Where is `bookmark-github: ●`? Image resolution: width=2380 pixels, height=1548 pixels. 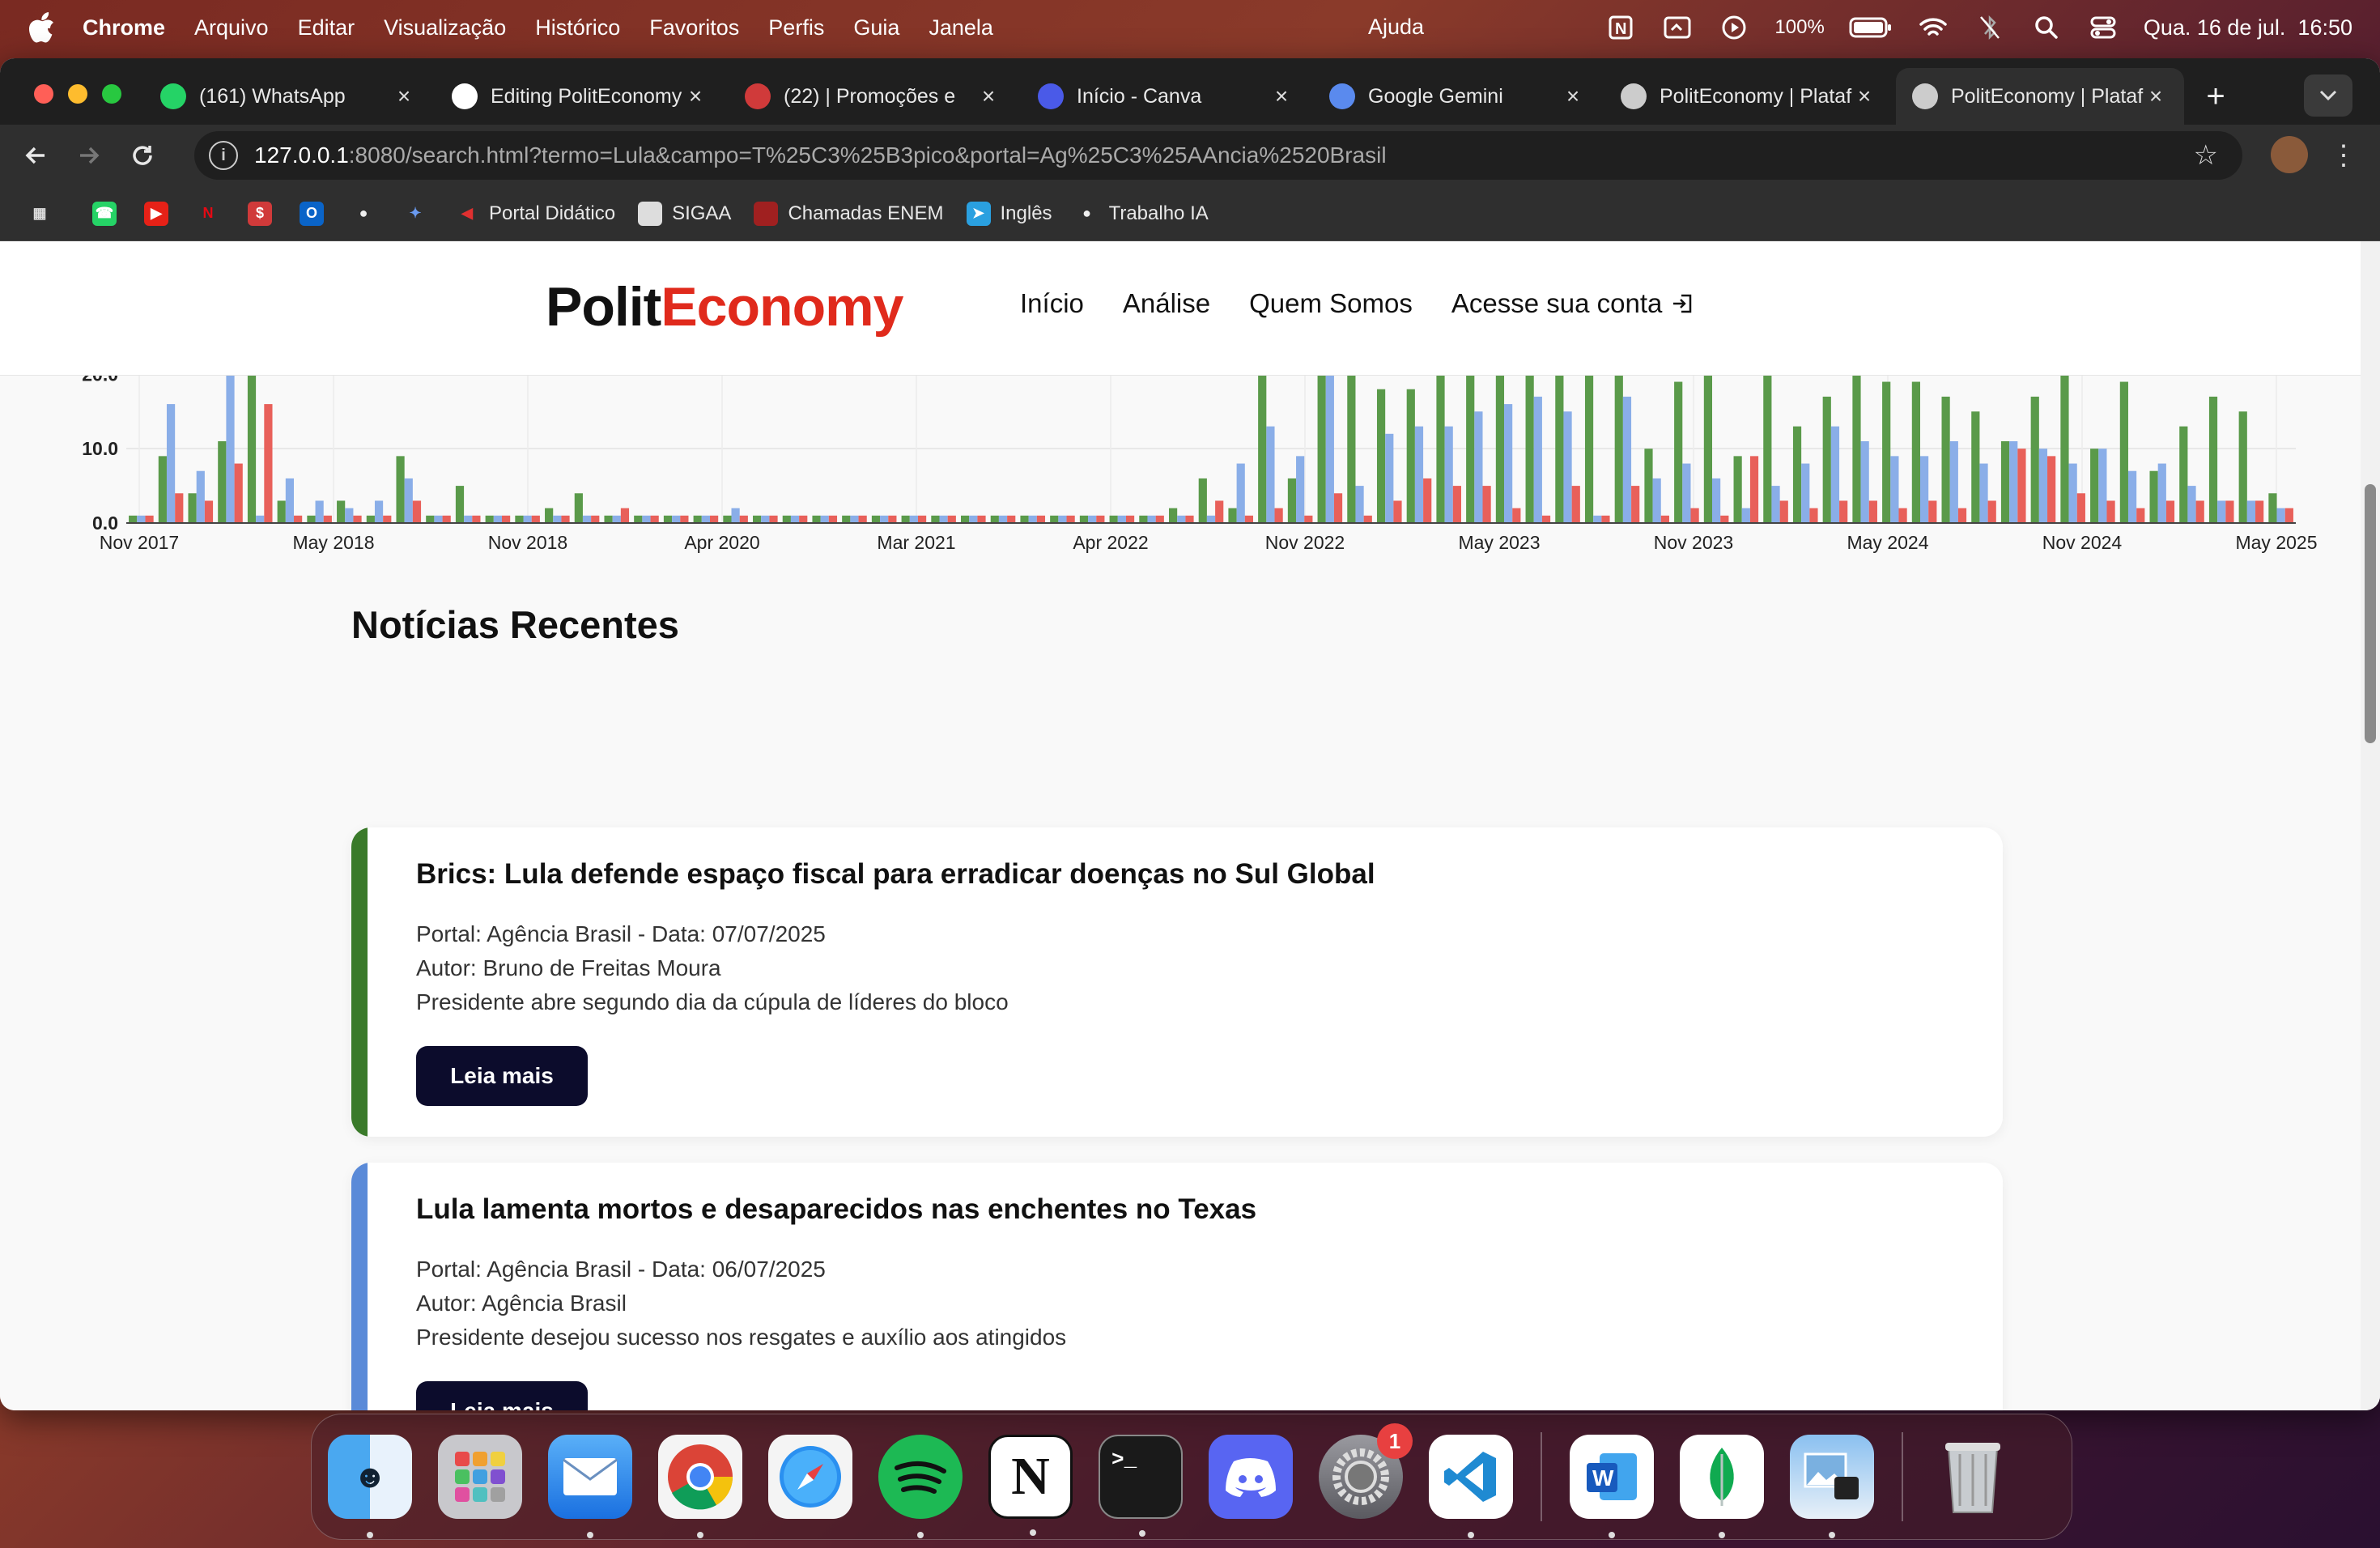
bookmark-github: ● is located at coordinates (365, 214).